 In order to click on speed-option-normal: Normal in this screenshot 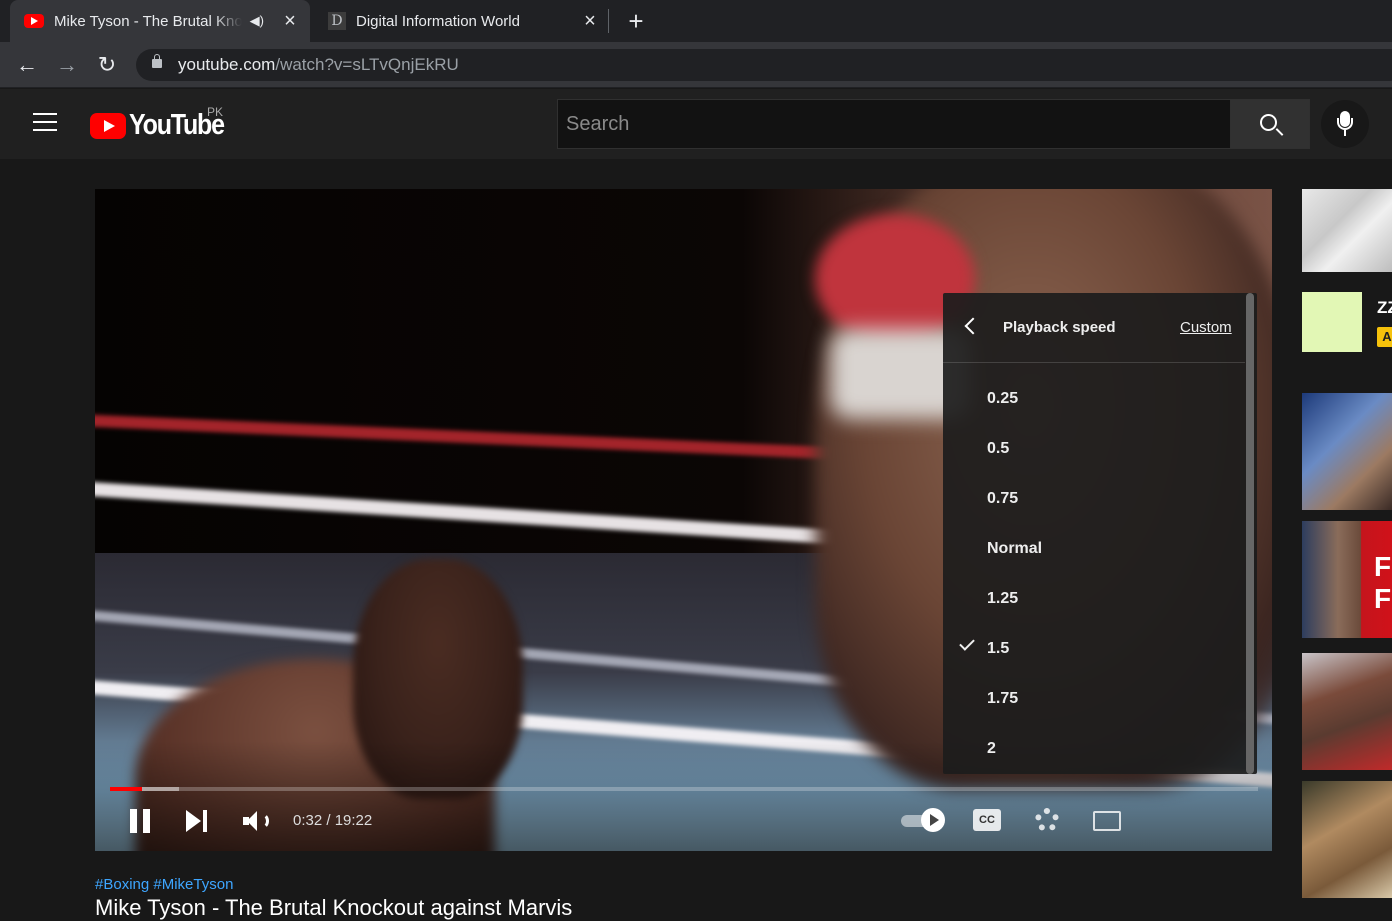, I will do `click(1094, 548)`.